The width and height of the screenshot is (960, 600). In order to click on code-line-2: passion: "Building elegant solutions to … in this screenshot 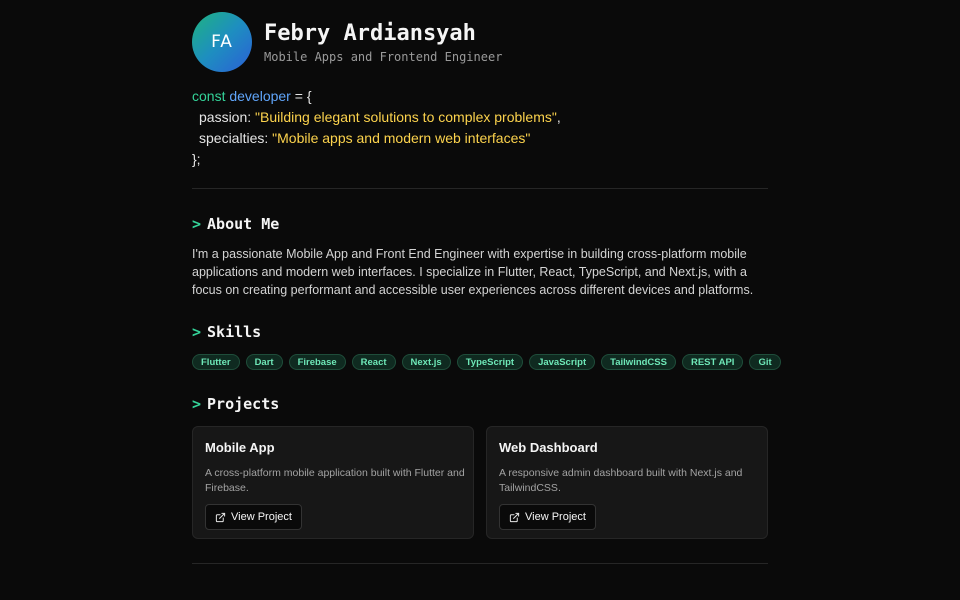, I will do `click(480, 117)`.